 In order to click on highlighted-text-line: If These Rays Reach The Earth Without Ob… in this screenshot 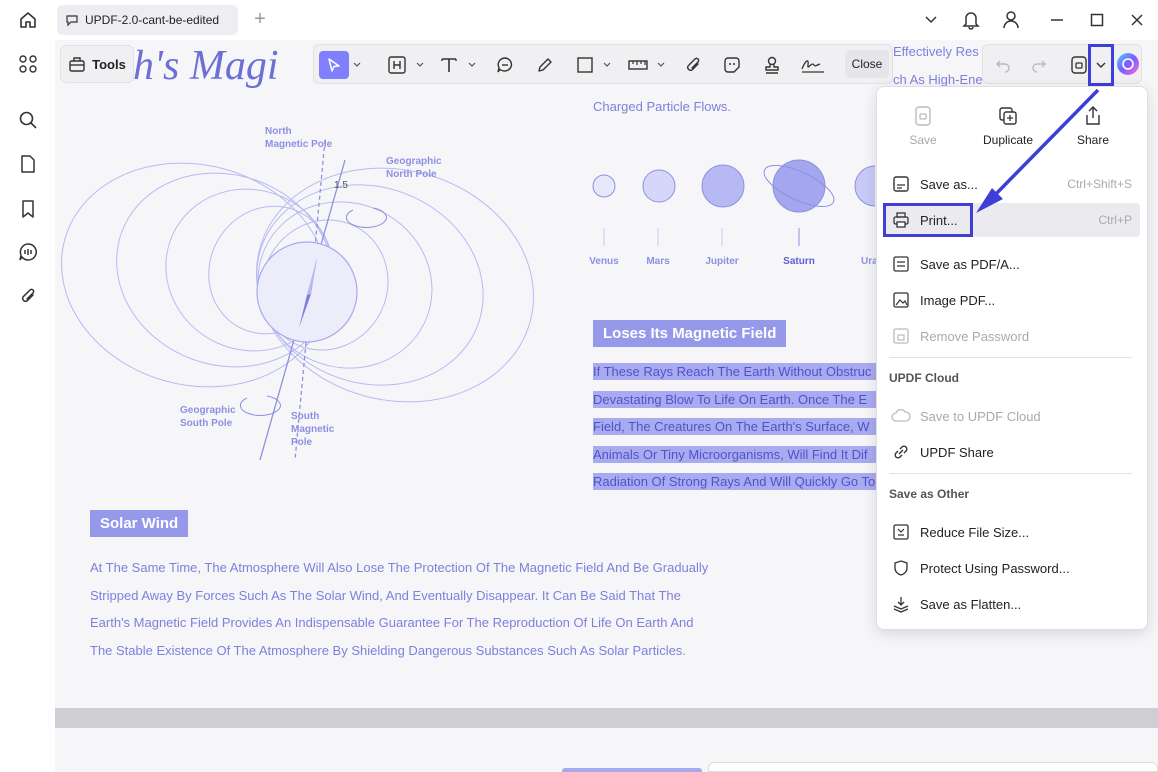, I will do `click(743, 371)`.